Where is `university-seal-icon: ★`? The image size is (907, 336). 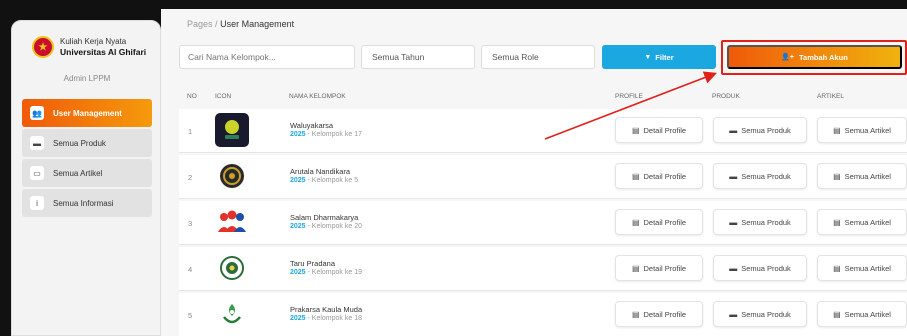 university-seal-icon: ★ is located at coordinates (43, 47).